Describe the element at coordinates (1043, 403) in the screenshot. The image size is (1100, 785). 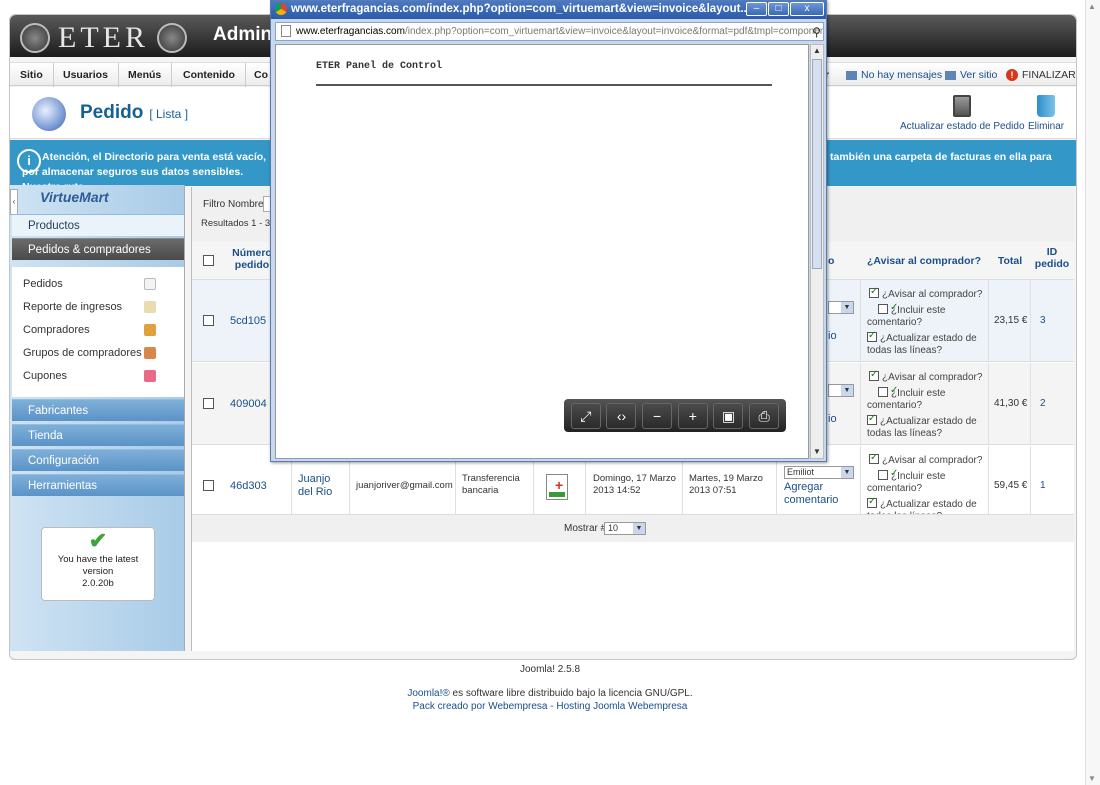
I see `order-id: 2` at that location.